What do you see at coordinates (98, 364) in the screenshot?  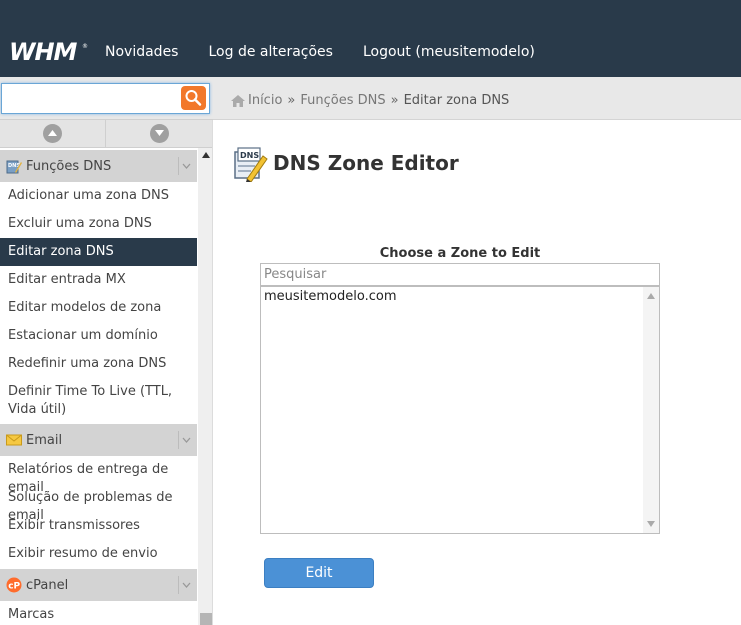 I see `sidebar-item-redefinir-zona: Redefinir uma zona DNS` at bounding box center [98, 364].